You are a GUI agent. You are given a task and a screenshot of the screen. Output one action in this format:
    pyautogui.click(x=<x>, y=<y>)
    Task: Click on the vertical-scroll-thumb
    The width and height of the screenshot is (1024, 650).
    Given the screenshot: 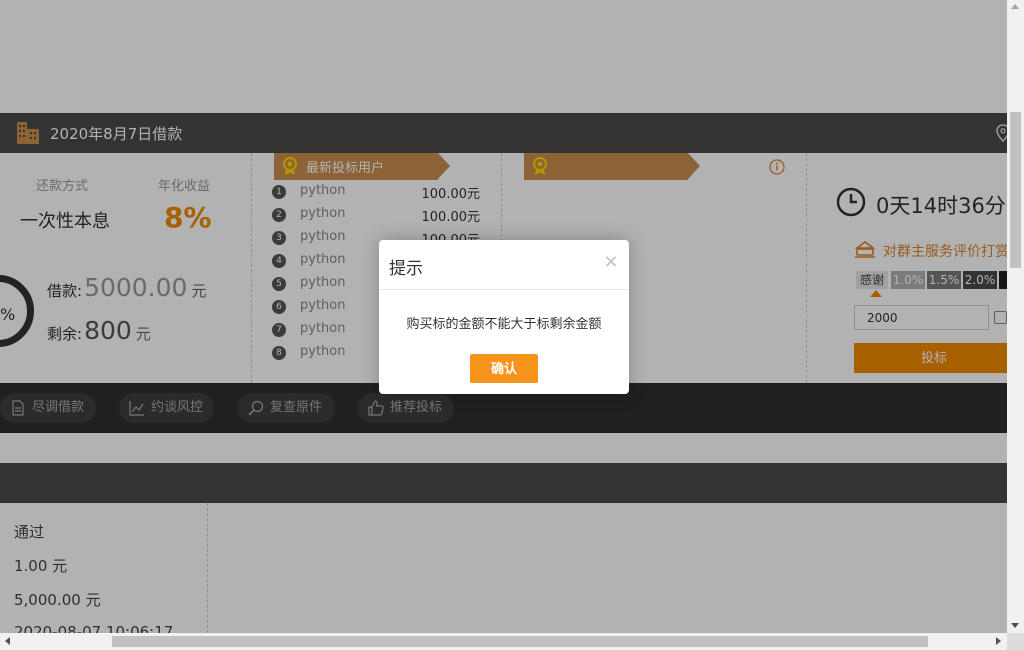 What is the action you would take?
    pyautogui.click(x=1015, y=190)
    